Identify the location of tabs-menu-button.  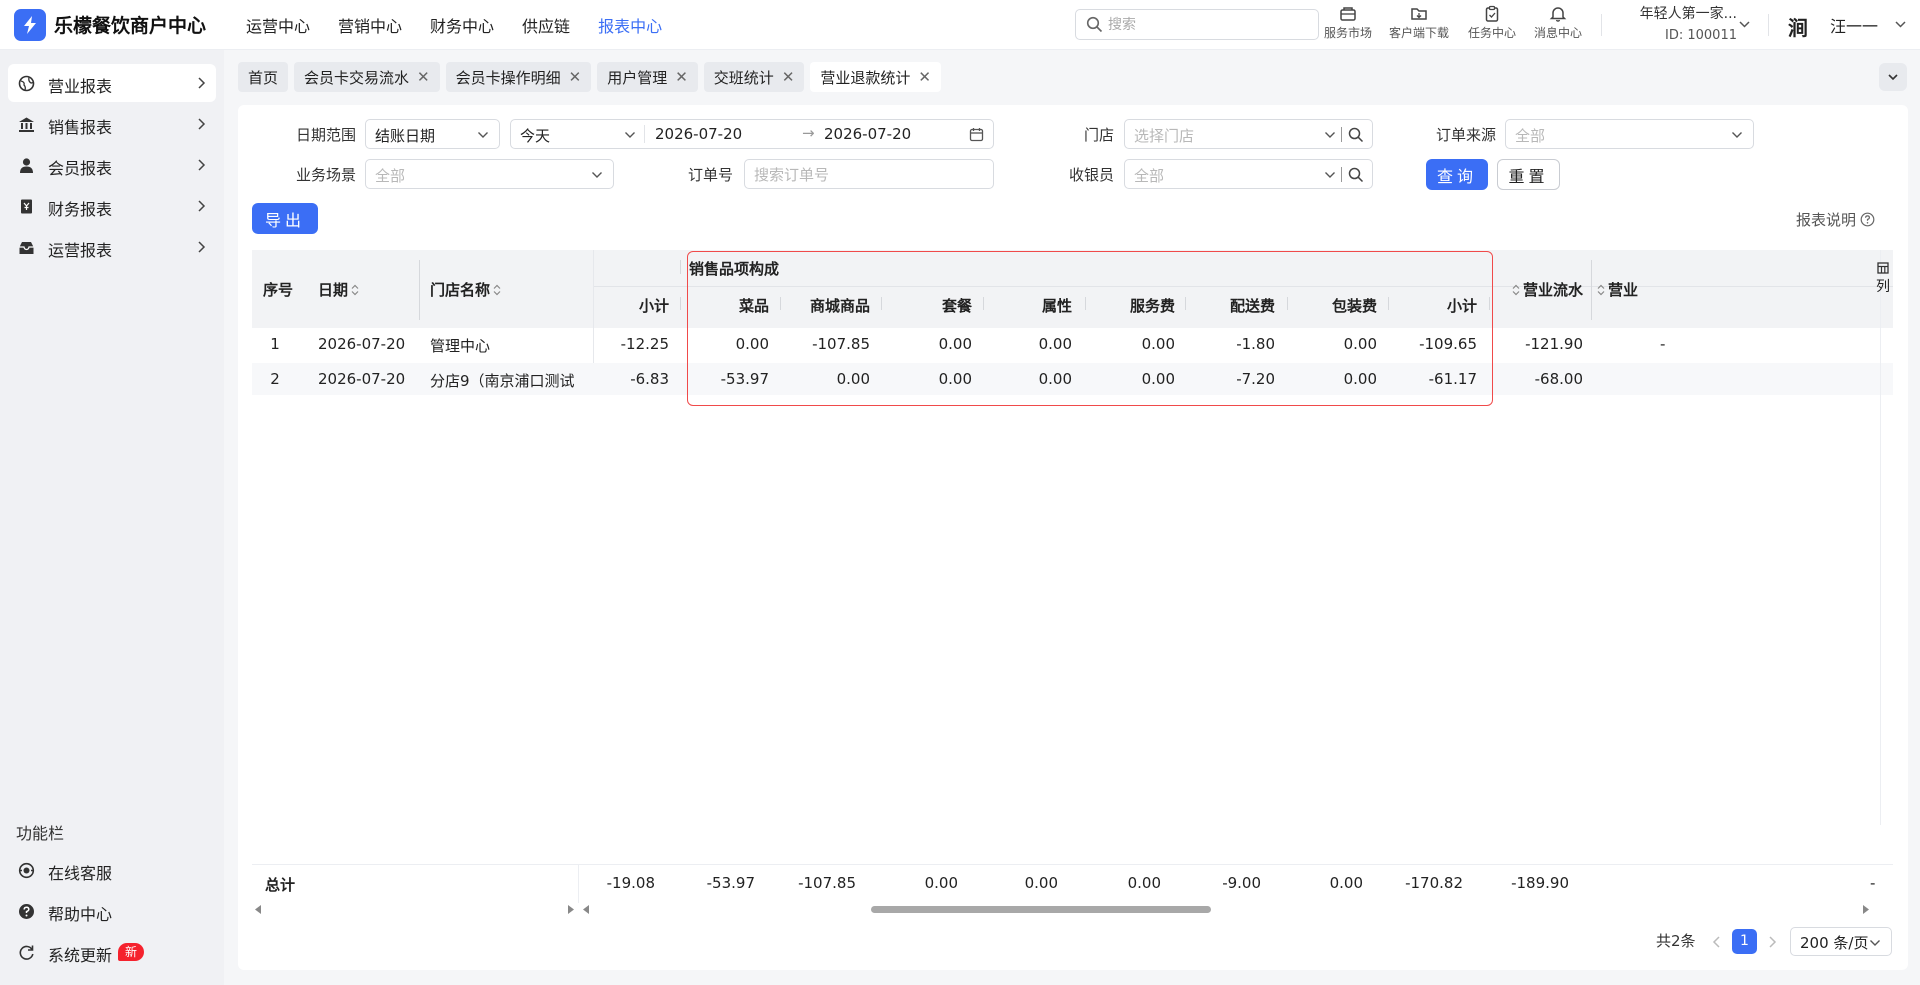
(1893, 77).